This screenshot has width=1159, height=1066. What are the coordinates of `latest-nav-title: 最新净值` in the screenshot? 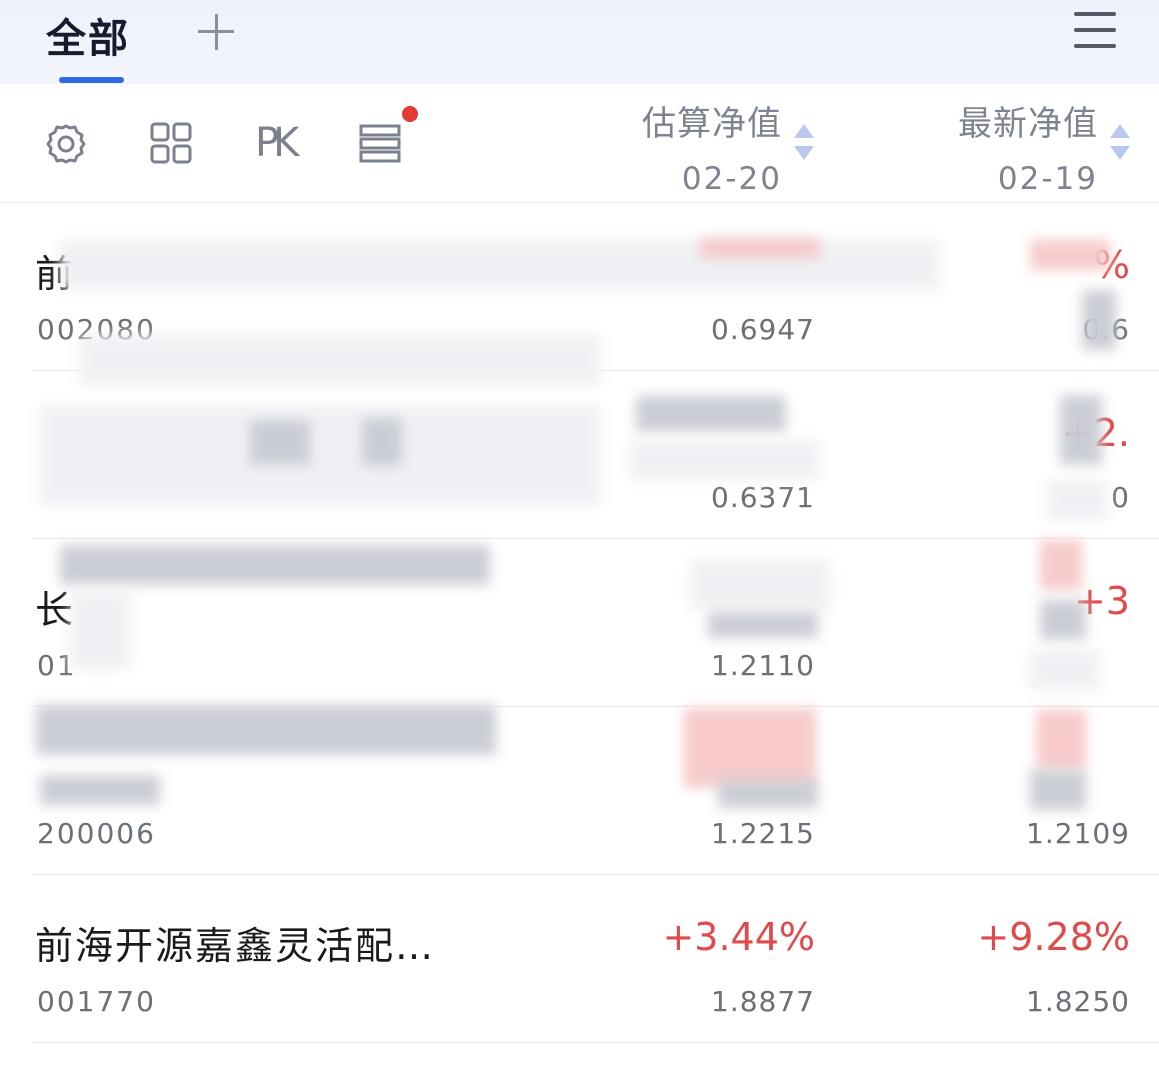 It's located at (1028, 124).